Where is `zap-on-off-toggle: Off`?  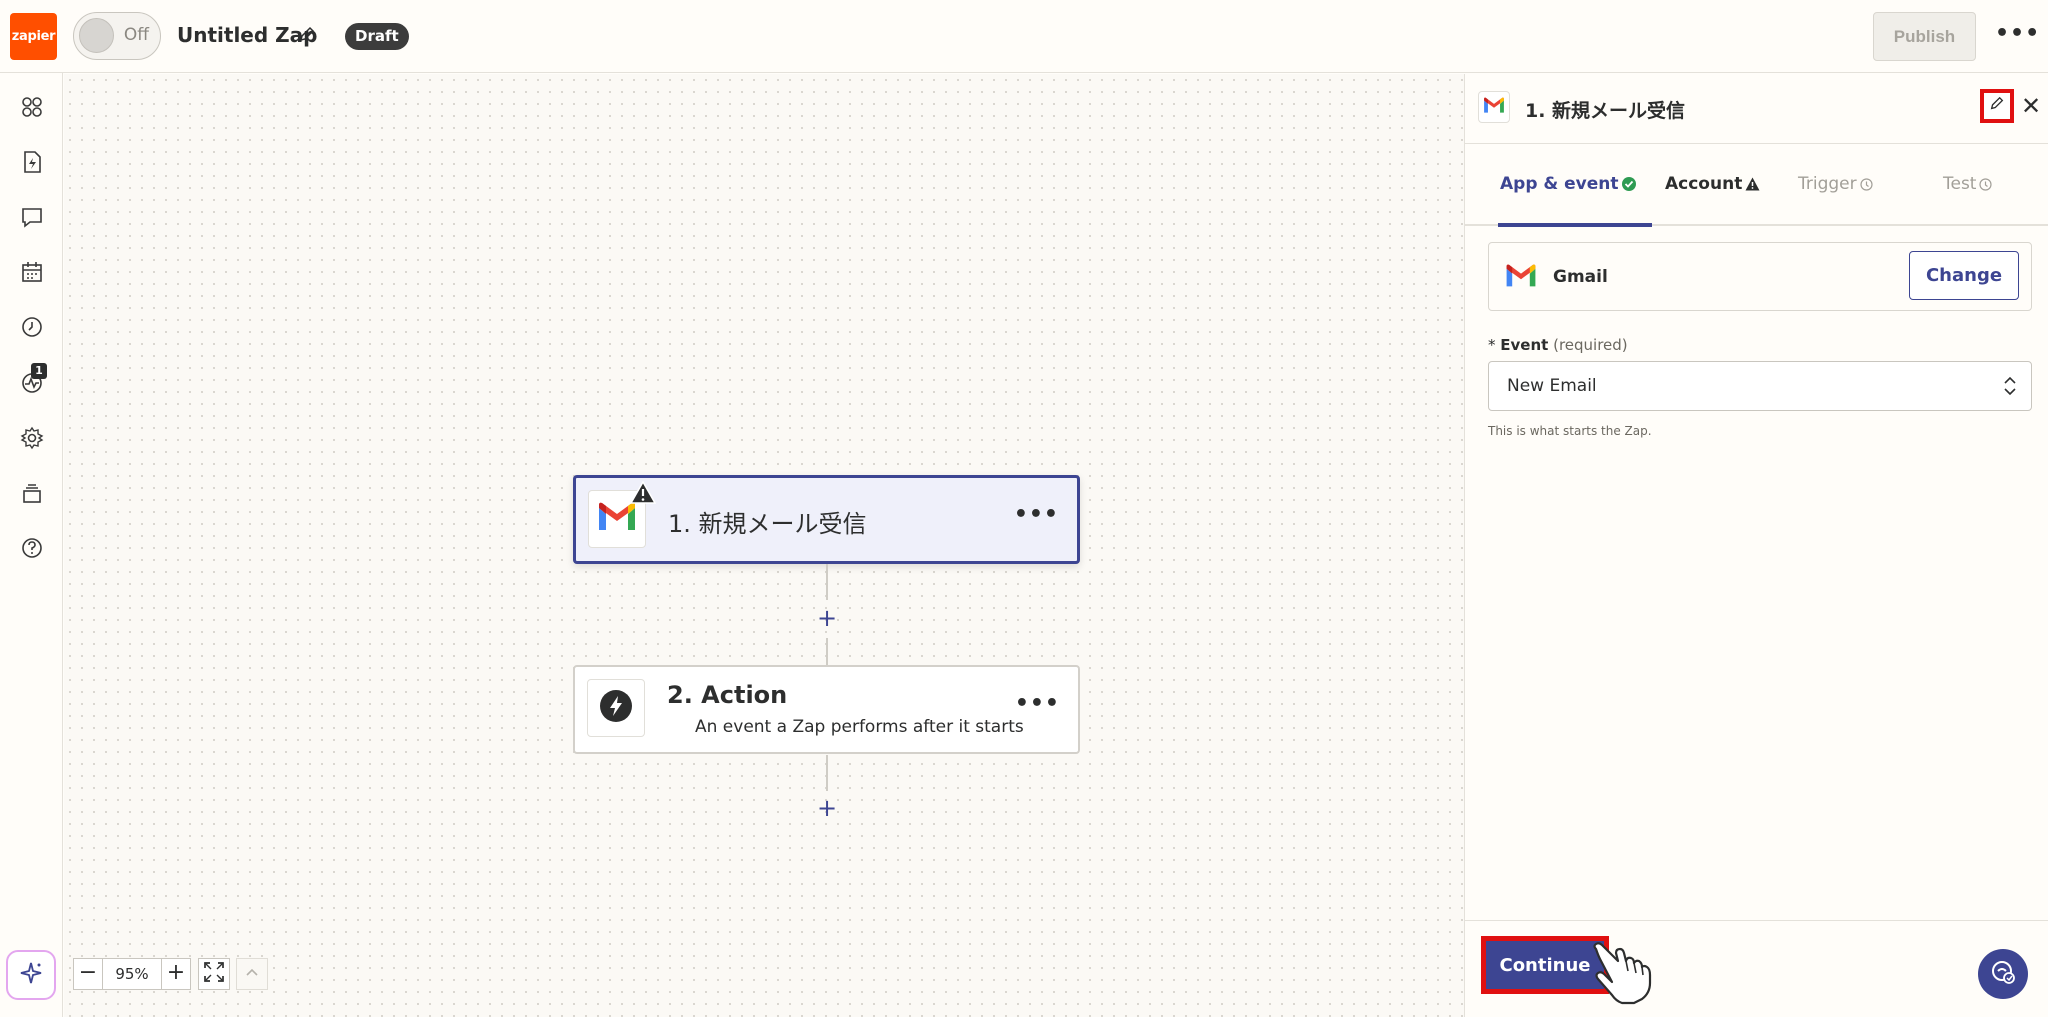
zap-on-off-toggle: Off is located at coordinates (117, 36).